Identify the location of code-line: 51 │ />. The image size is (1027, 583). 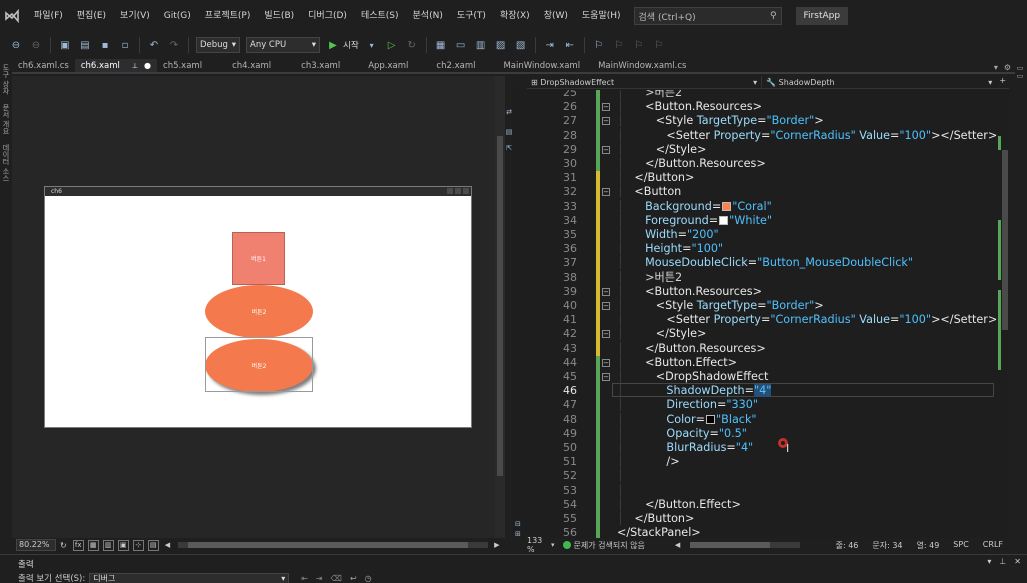
(761, 462).